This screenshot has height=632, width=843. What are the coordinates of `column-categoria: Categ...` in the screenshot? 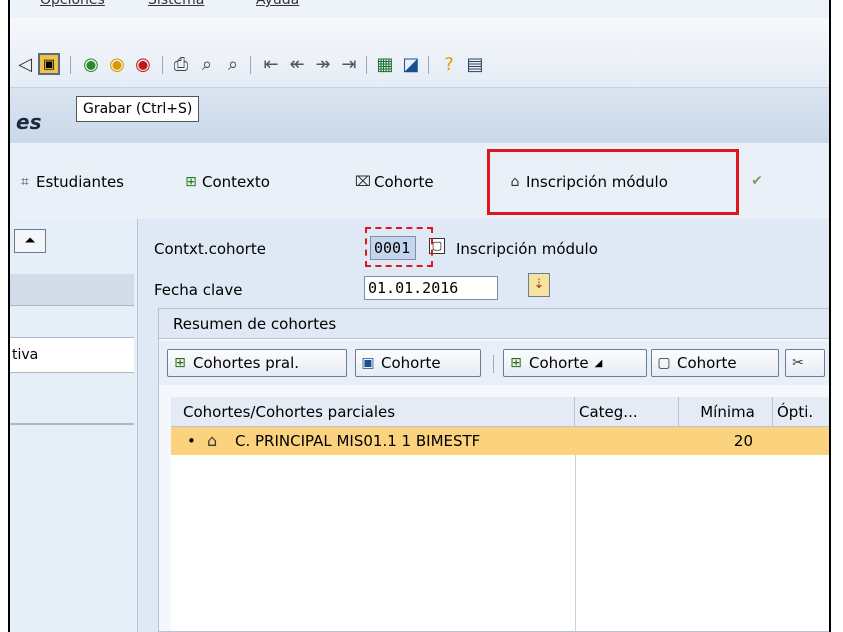 It's located at (627, 412).